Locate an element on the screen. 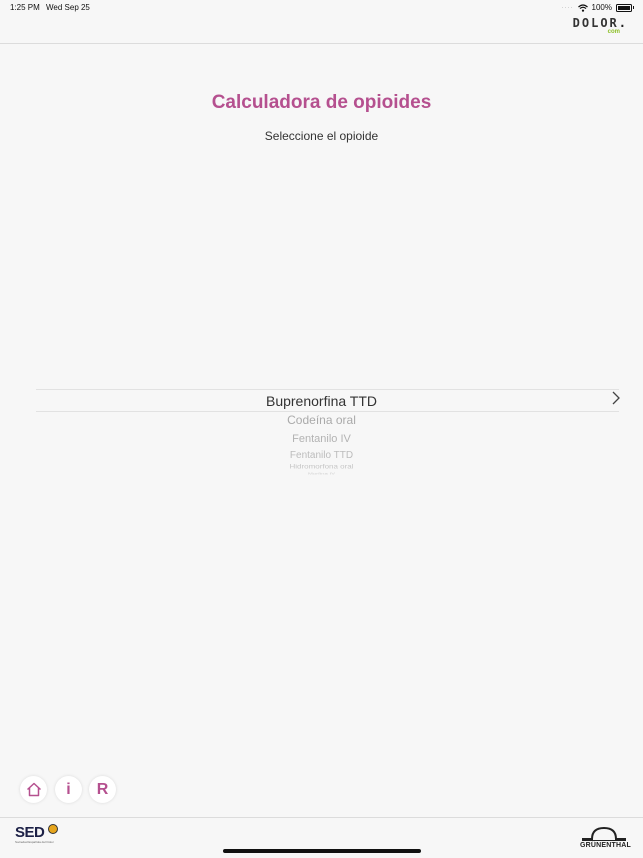  picker-option: Codeína oral is located at coordinates (321, 420).